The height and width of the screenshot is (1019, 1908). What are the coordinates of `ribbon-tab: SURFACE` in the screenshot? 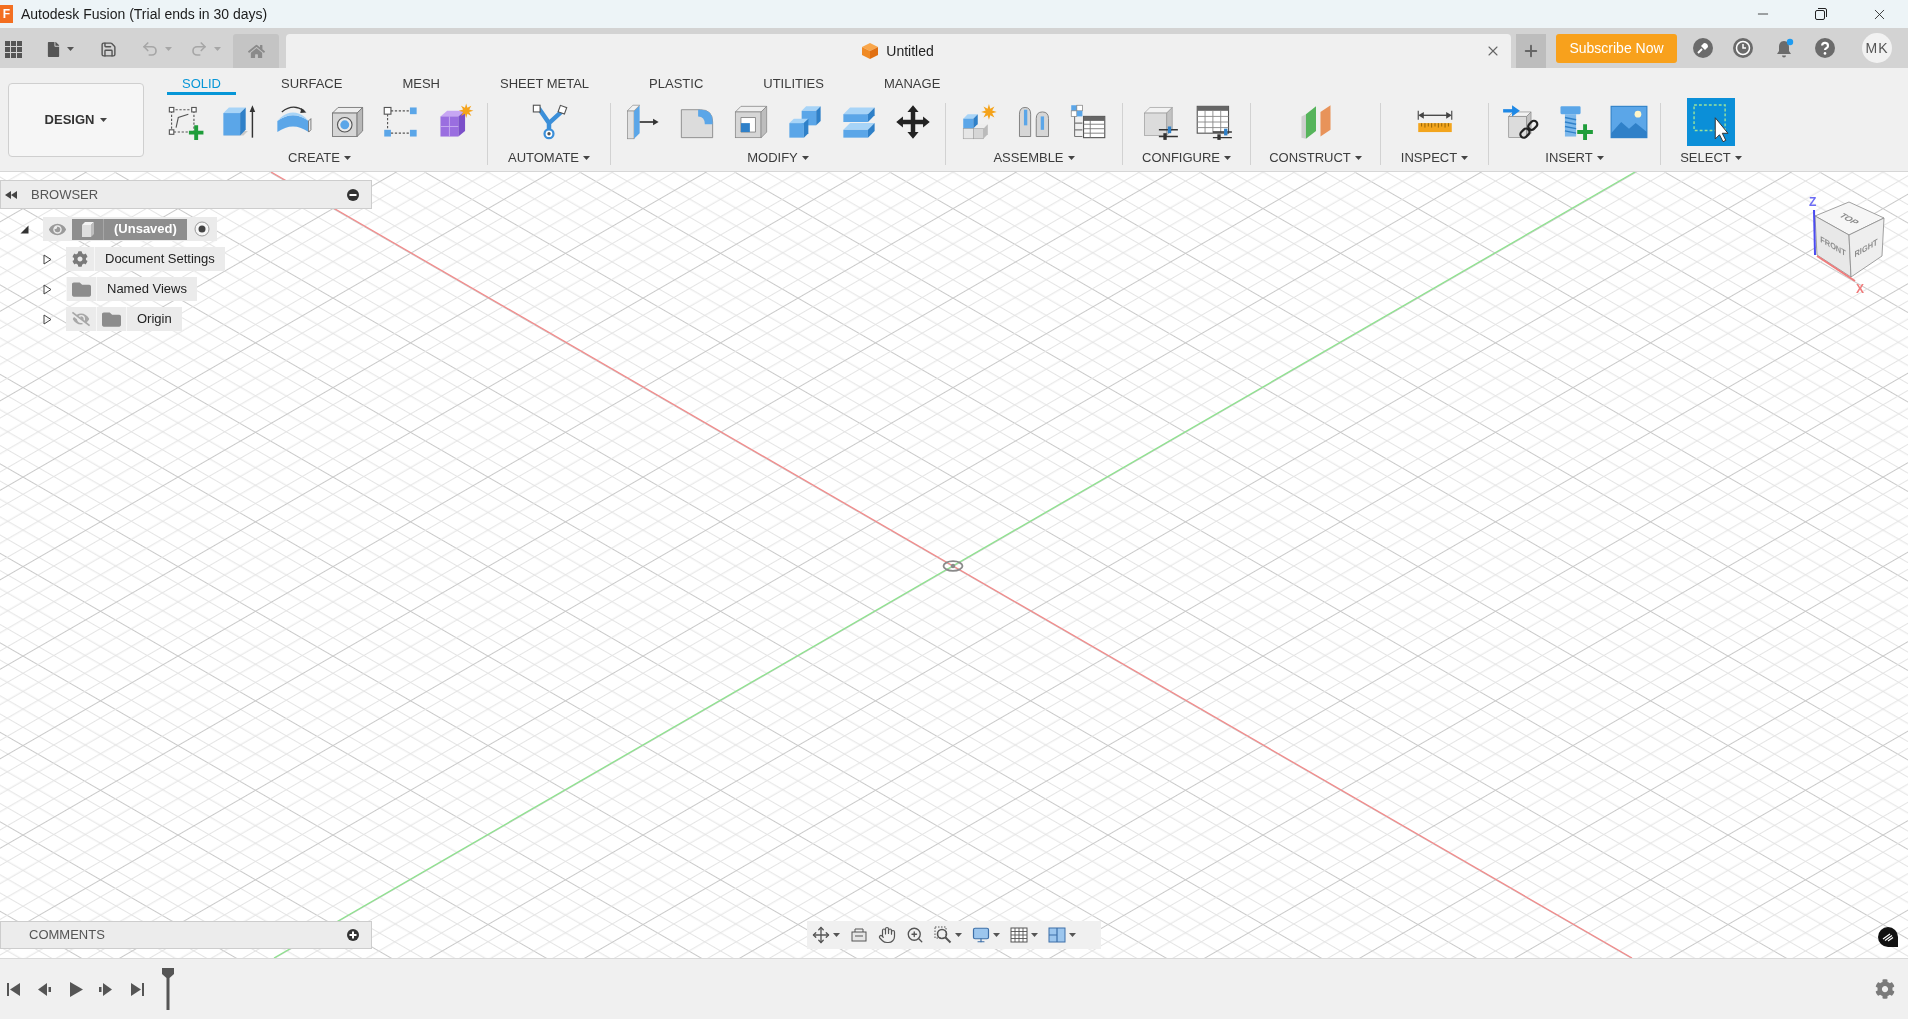 It's located at (312, 81).